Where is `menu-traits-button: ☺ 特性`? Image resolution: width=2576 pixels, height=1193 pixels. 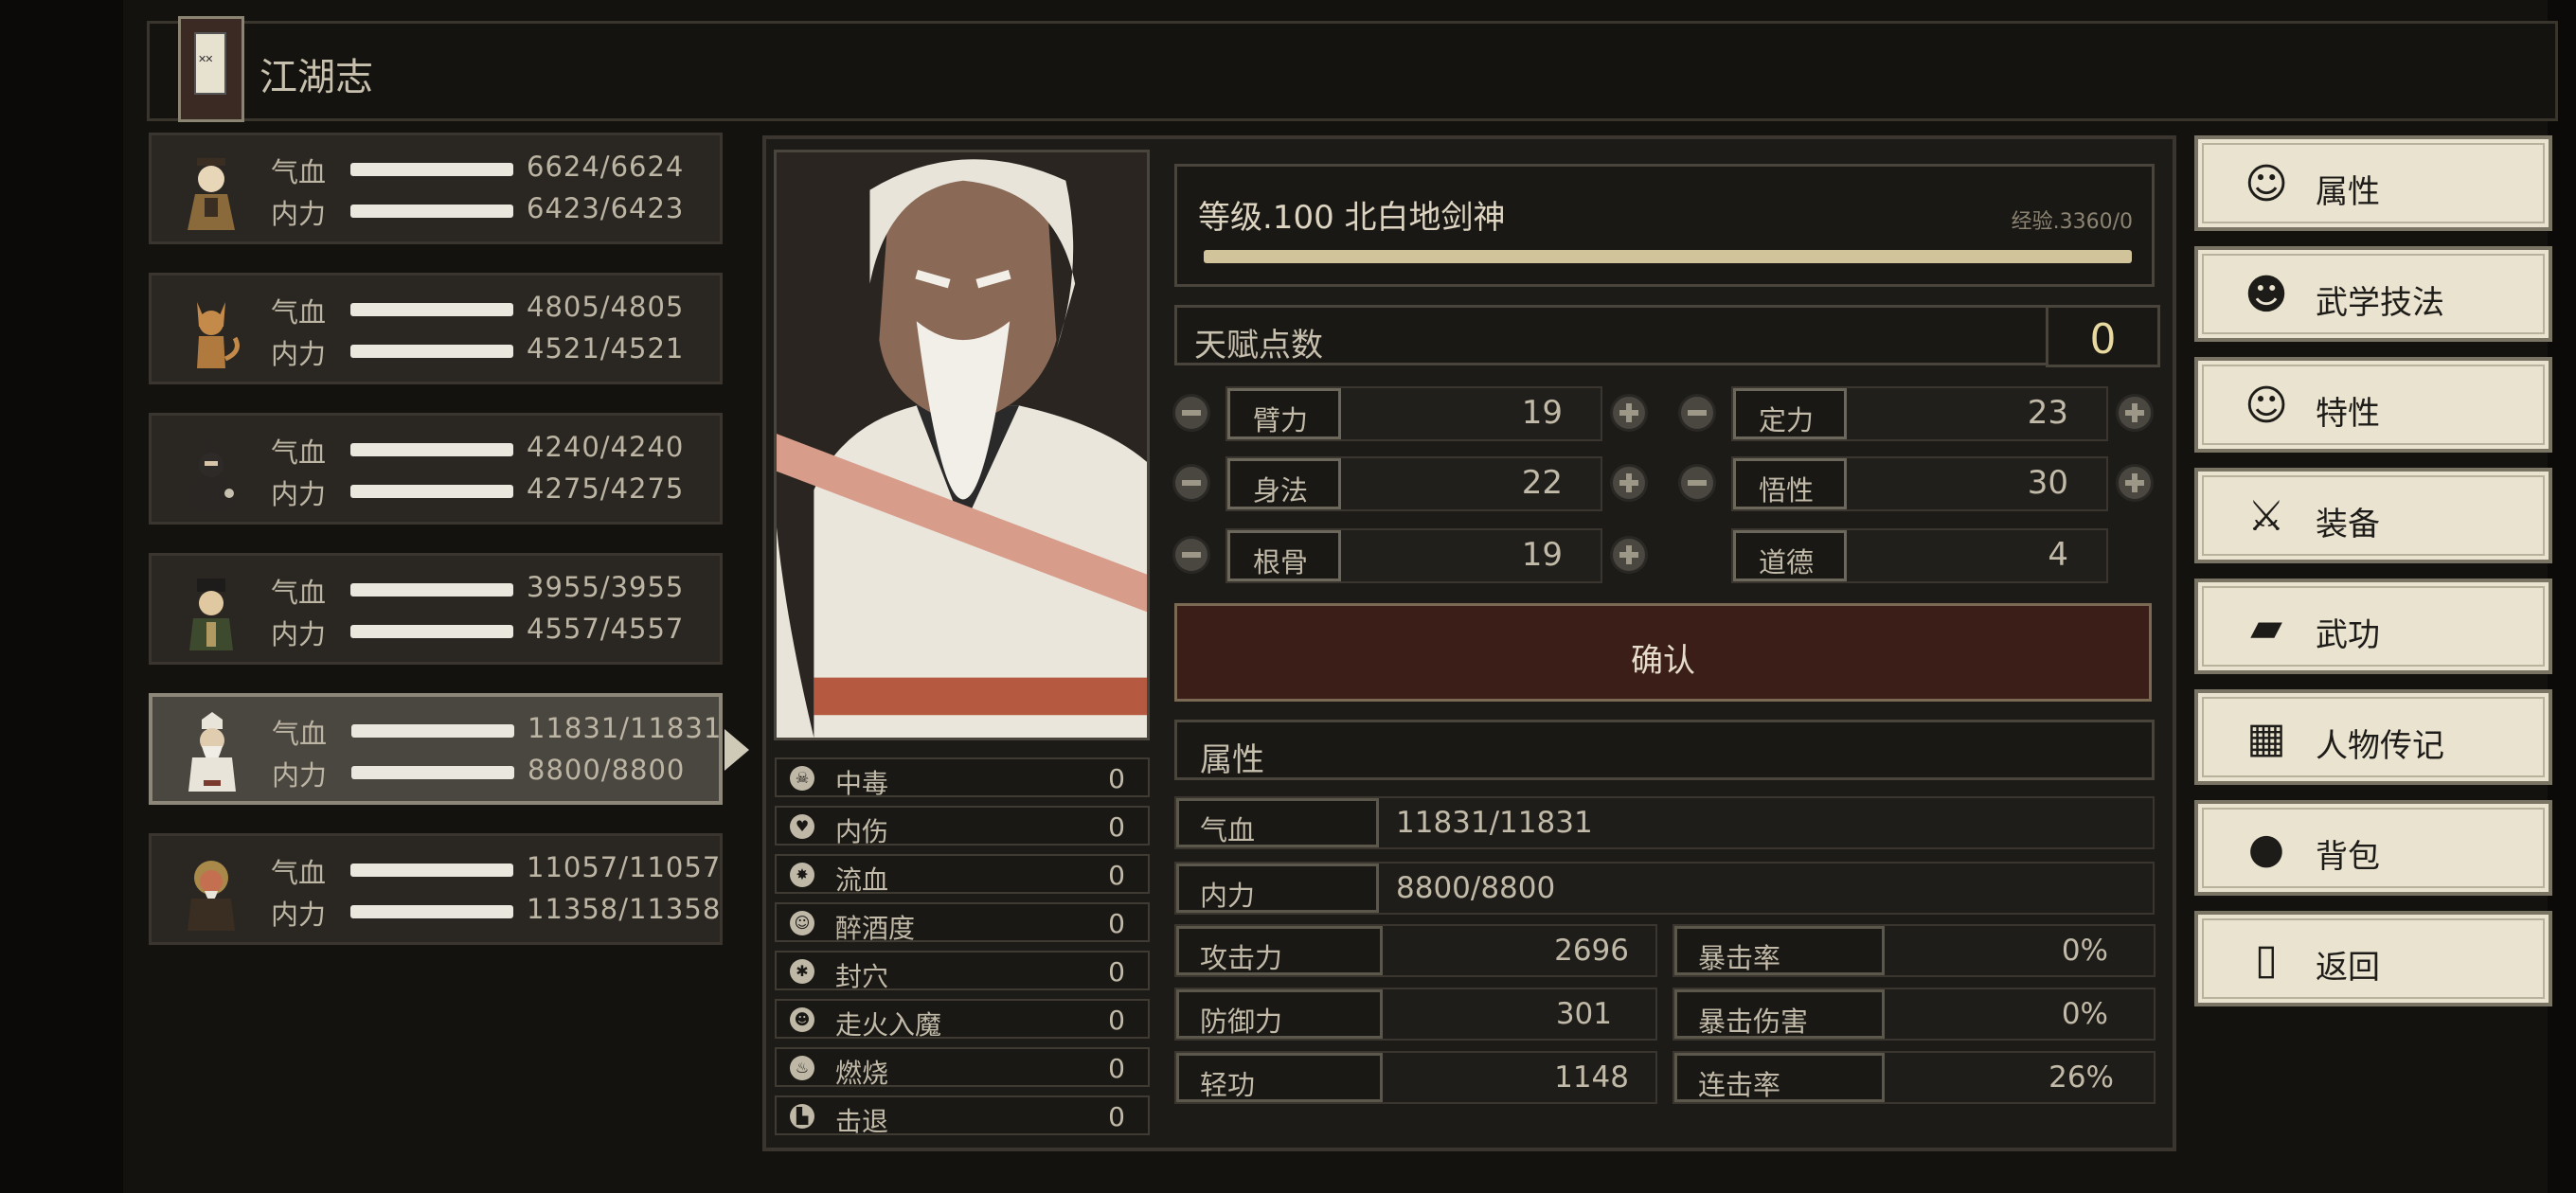
menu-traits-button: ☺ 特性 is located at coordinates (2373, 405).